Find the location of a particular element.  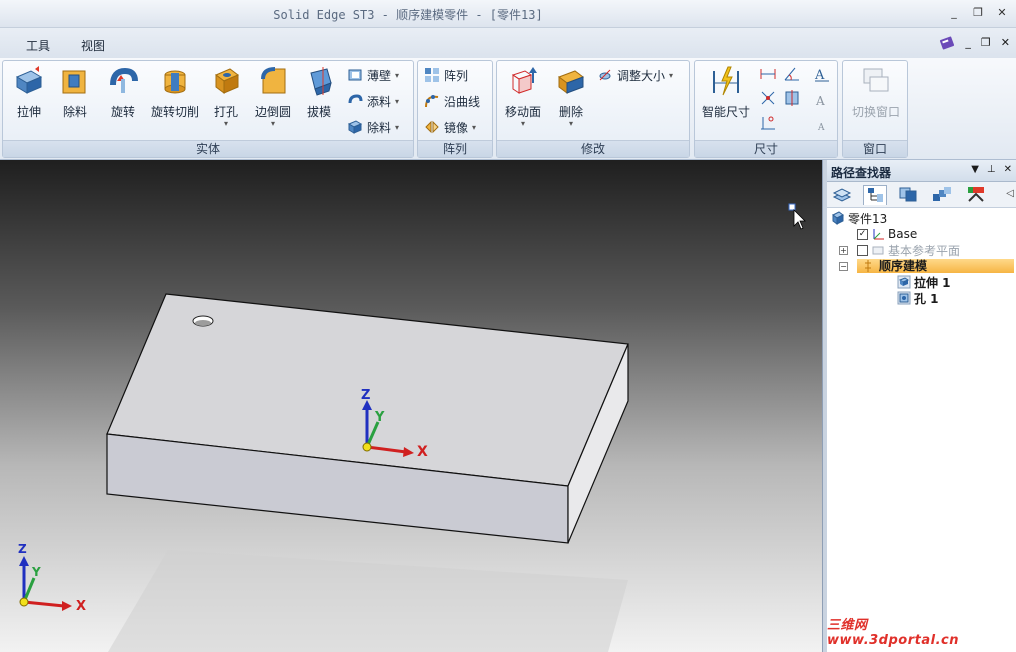

ref-planes-expand-icon: + is located at coordinates (843, 250).